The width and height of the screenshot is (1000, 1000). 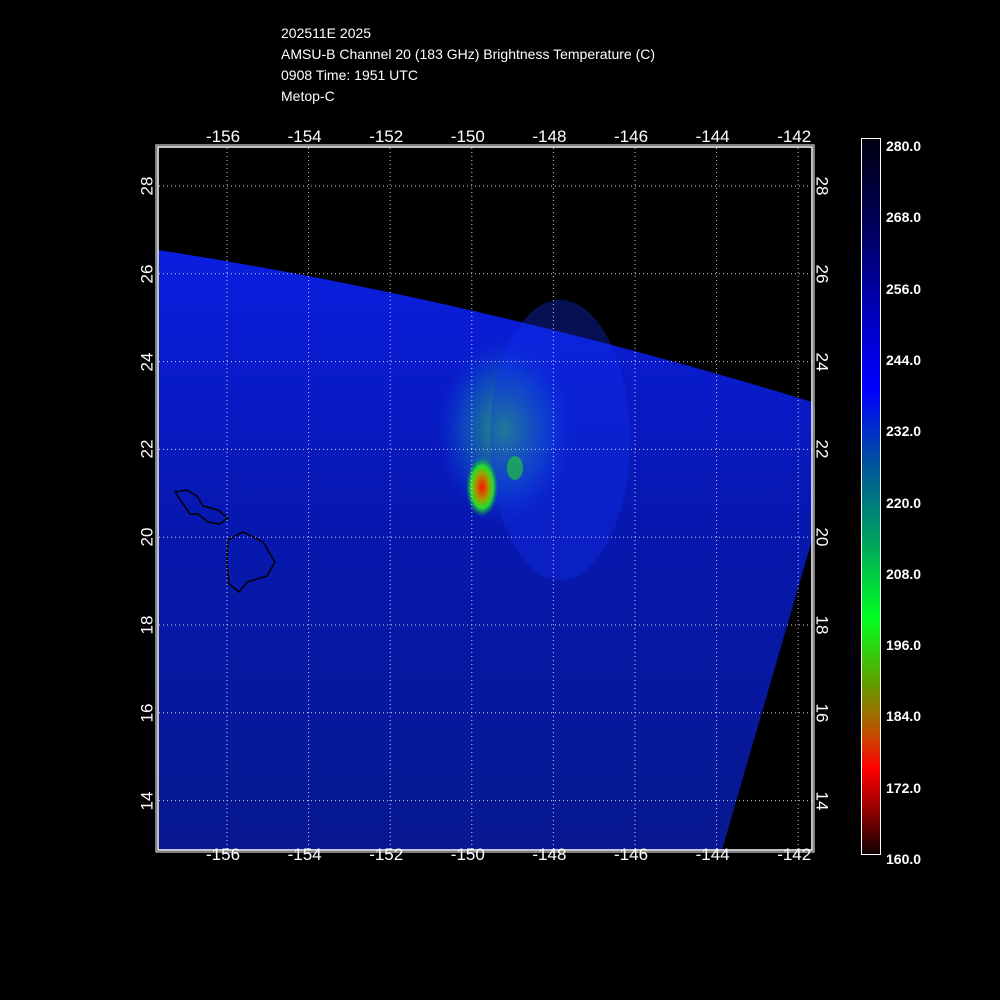 What do you see at coordinates (904, 573) in the screenshot?
I see `colorbar-label: 208.0` at bounding box center [904, 573].